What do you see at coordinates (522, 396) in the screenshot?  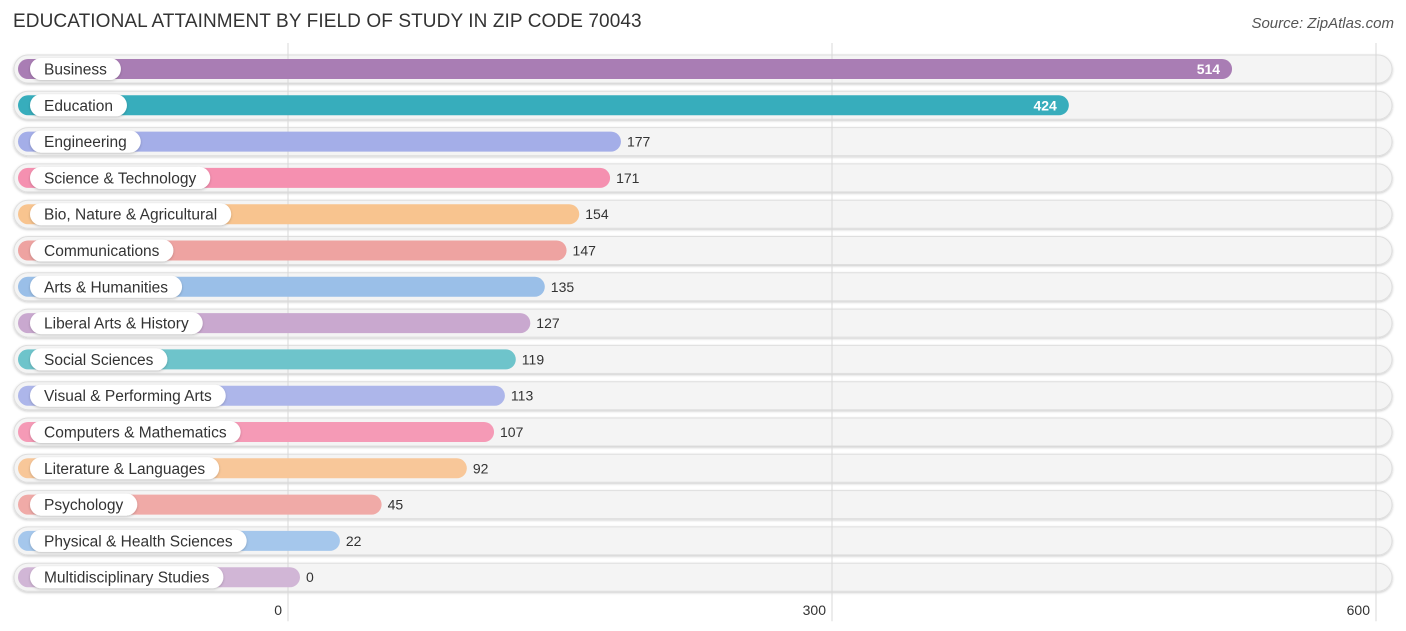 I see `value-label: 113` at bounding box center [522, 396].